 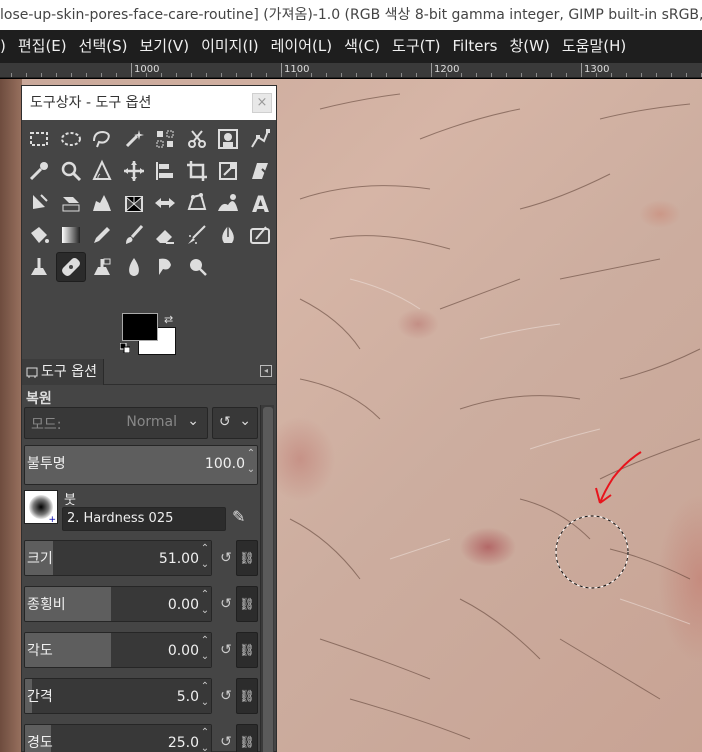 I want to click on menu-colors: 색(C), so click(x=362, y=46).